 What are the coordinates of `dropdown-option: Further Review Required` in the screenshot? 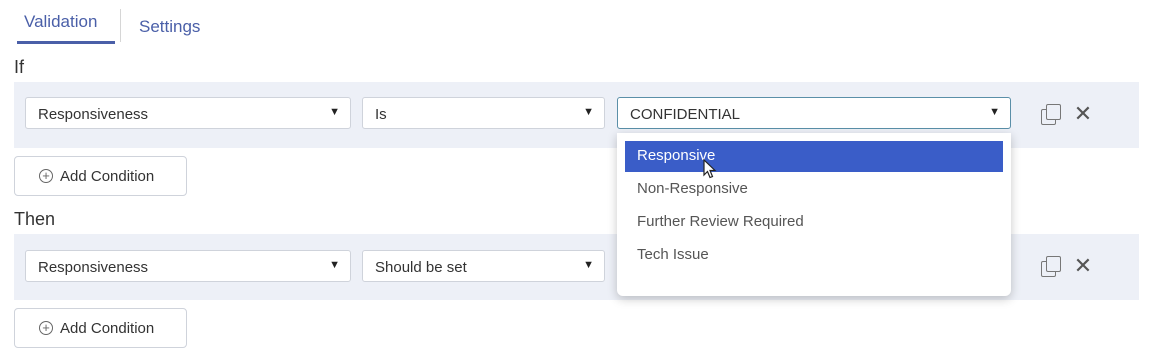 It's located at (814, 222).